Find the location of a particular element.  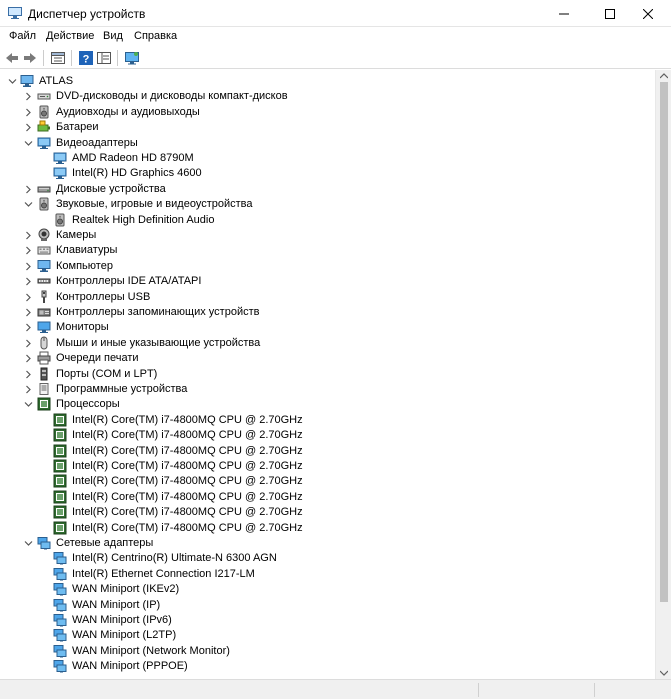

tree-root: ATLAS is located at coordinates (327, 81).